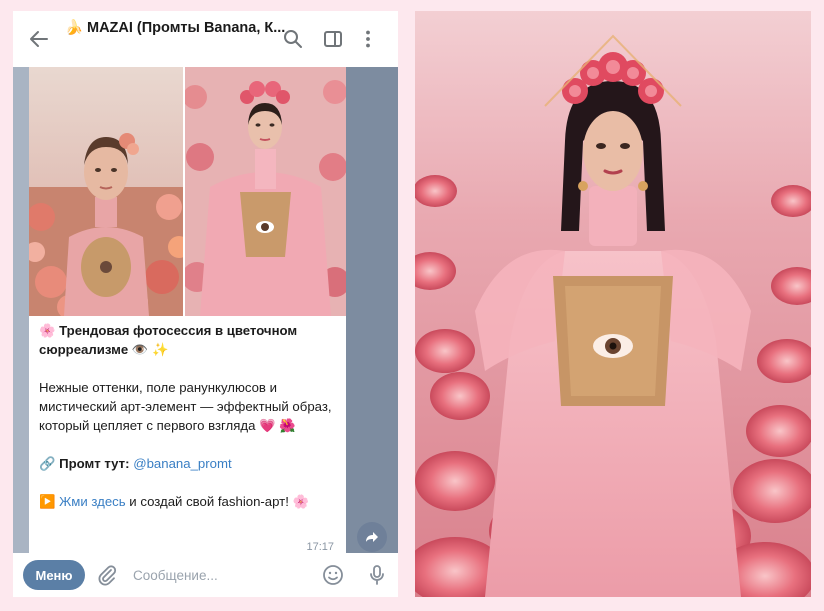 This screenshot has height=611, width=824. Describe the element at coordinates (47, 463) in the screenshot. I see `link-emoji: 🔗` at that location.